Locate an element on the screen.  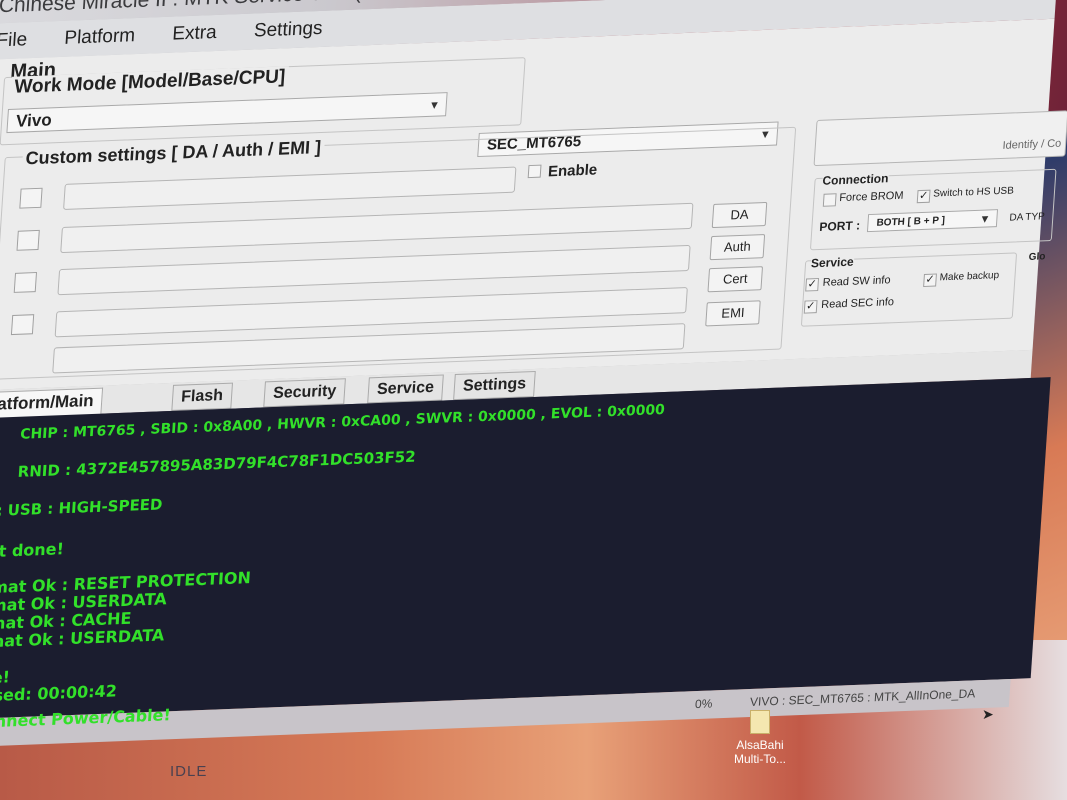
progress-percent: 0% is located at coordinates (703, 704).